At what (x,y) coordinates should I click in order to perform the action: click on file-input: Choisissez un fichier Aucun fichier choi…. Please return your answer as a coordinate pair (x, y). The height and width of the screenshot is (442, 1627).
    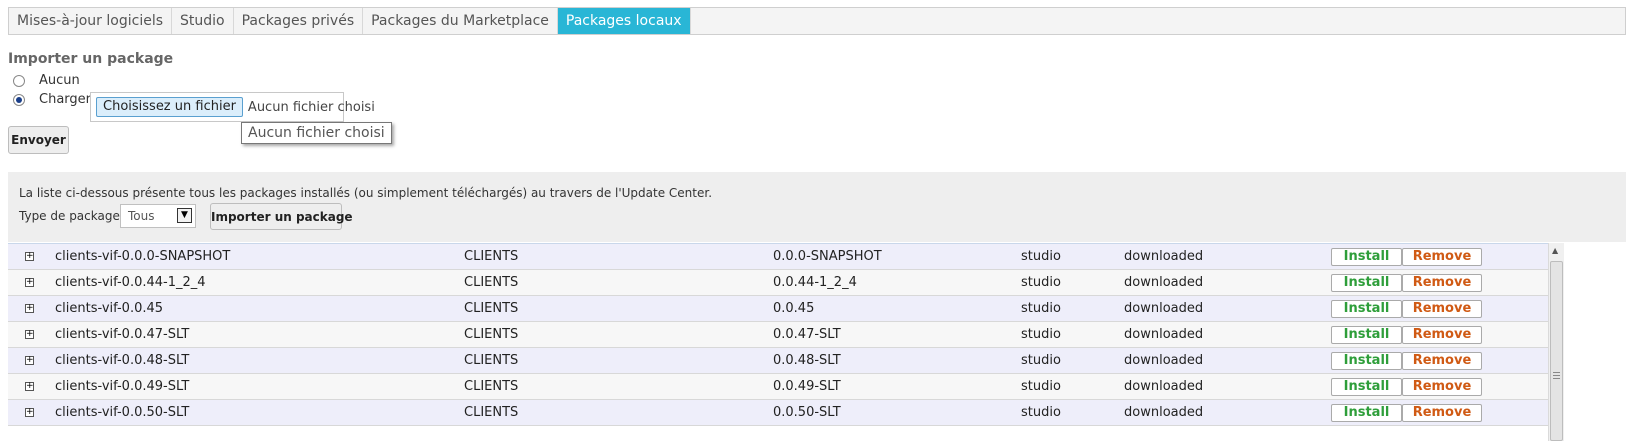
    Looking at the image, I should click on (232, 107).